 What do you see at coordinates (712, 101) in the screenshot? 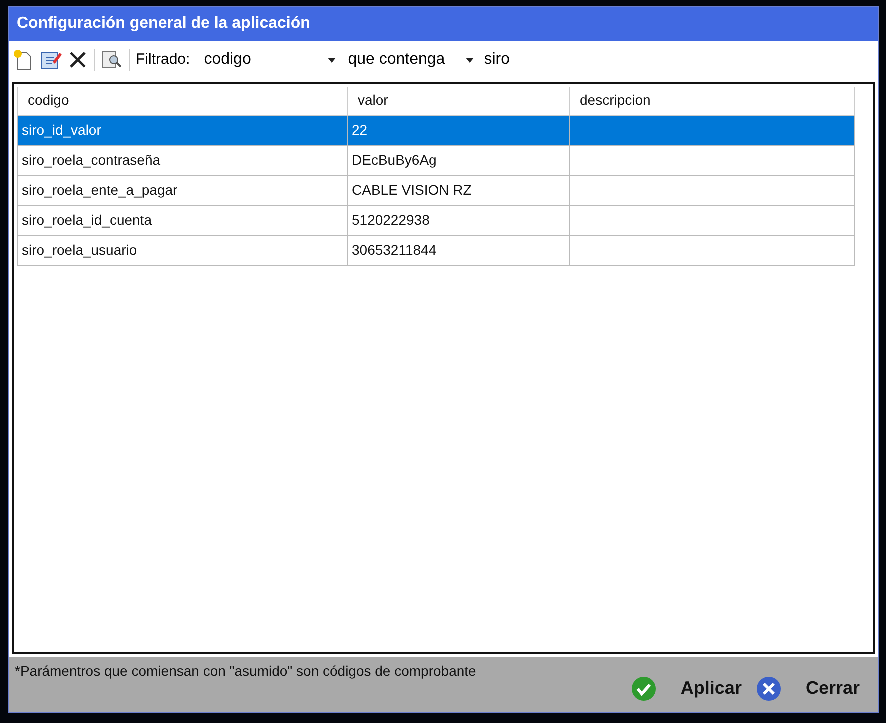
I see `column-header: descripcion` at bounding box center [712, 101].